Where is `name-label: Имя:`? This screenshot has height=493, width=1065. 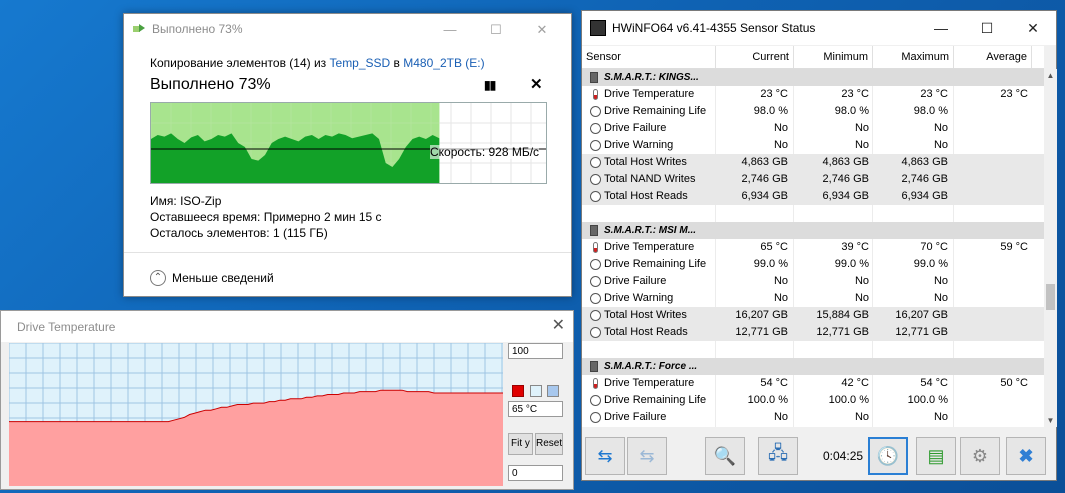
name-label: Имя: is located at coordinates (163, 201).